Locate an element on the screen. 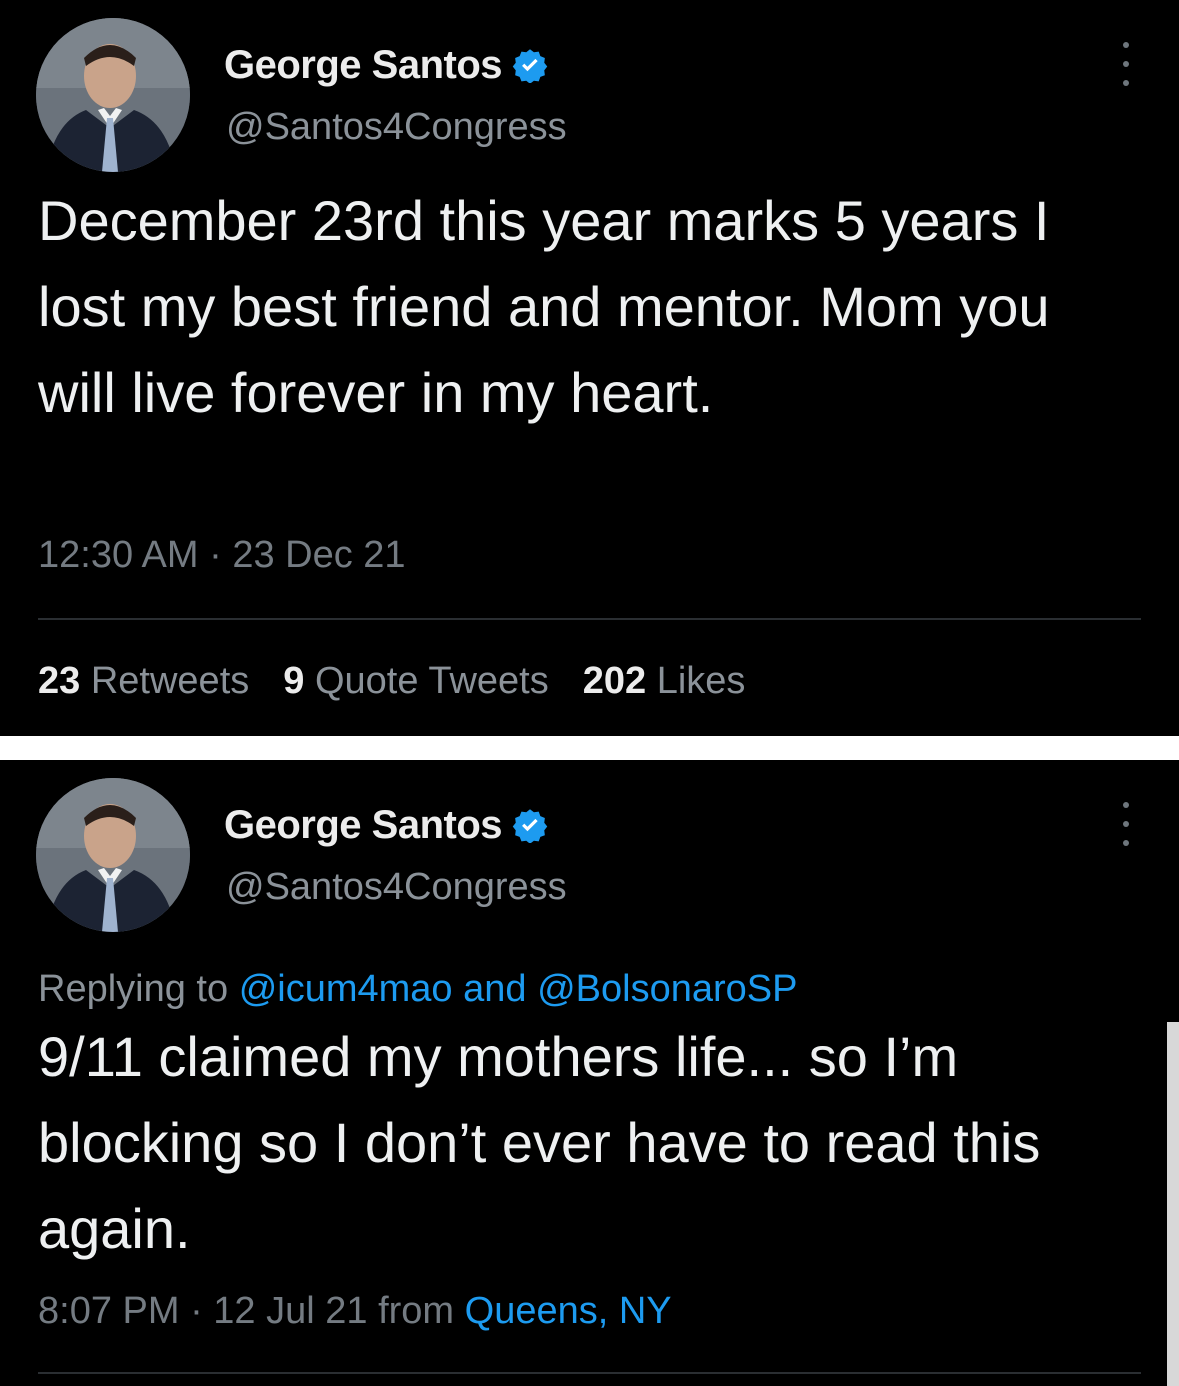 Image resolution: width=1179 pixels, height=1386 pixels. retweets-stat: 23 Retweets is located at coordinates (143, 681).